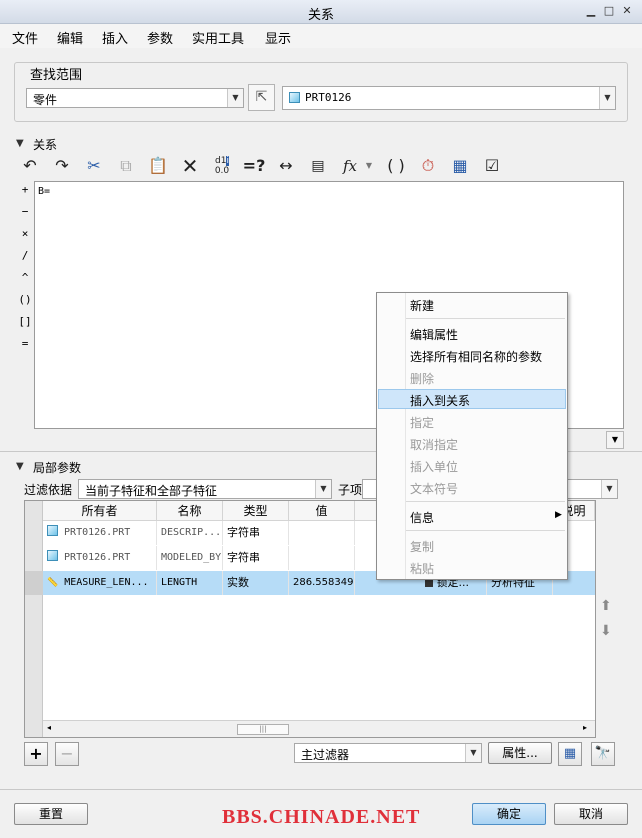 This screenshot has width=642, height=838. What do you see at coordinates (256, 511) in the screenshot?
I see `column-header-type: 类型` at bounding box center [256, 511].